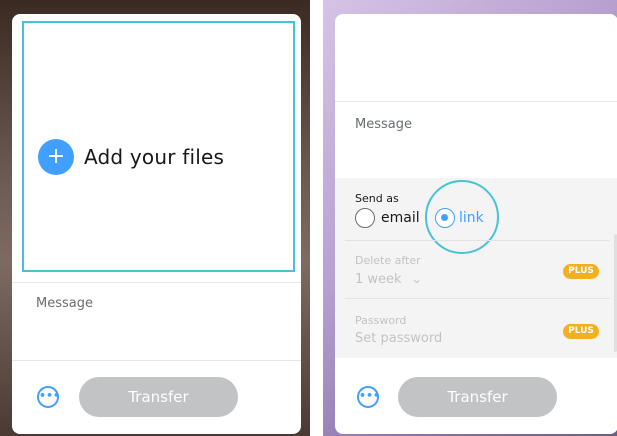  I want to click on add-files-label: Add your files, so click(154, 157).